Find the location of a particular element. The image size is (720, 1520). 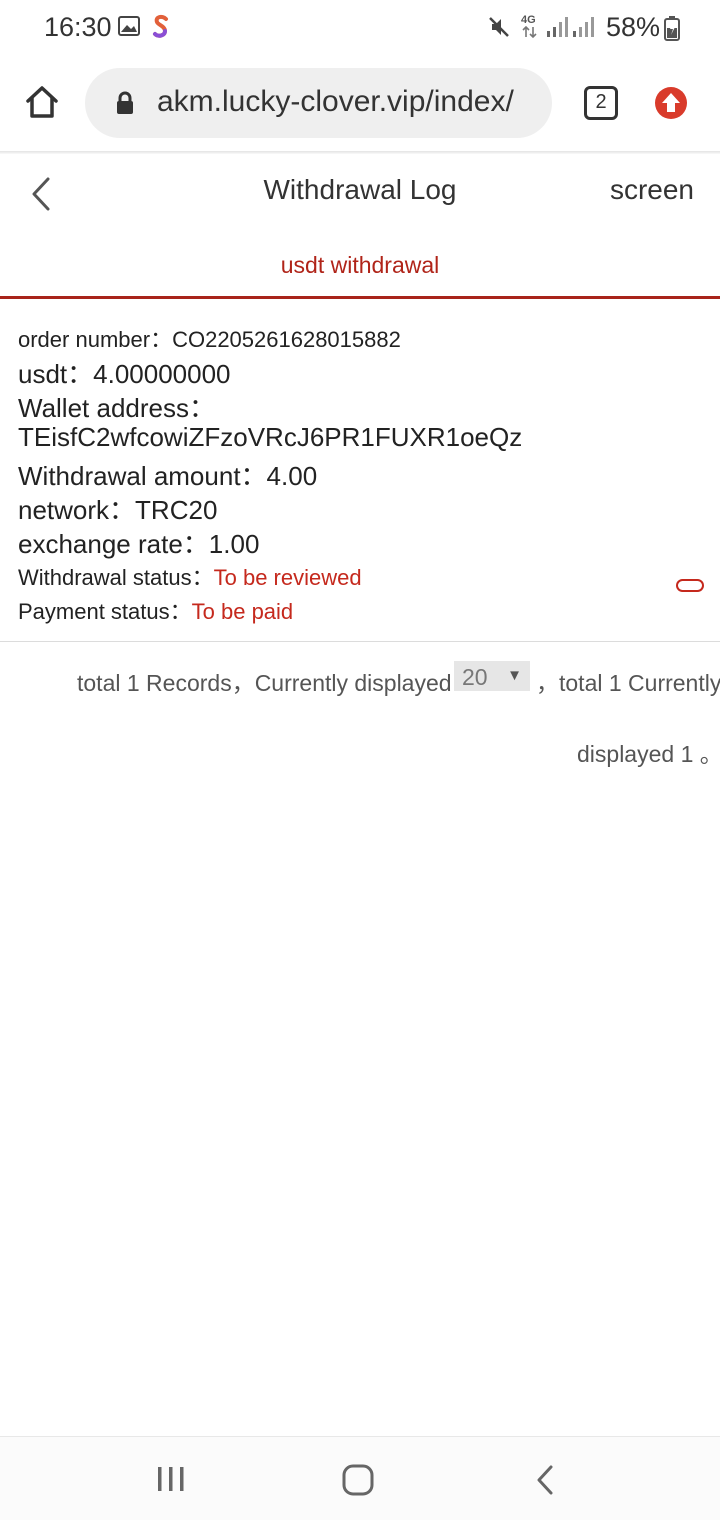

withdrawal-amount-row: Withdrawal amount：4.00 is located at coordinates (167, 474).